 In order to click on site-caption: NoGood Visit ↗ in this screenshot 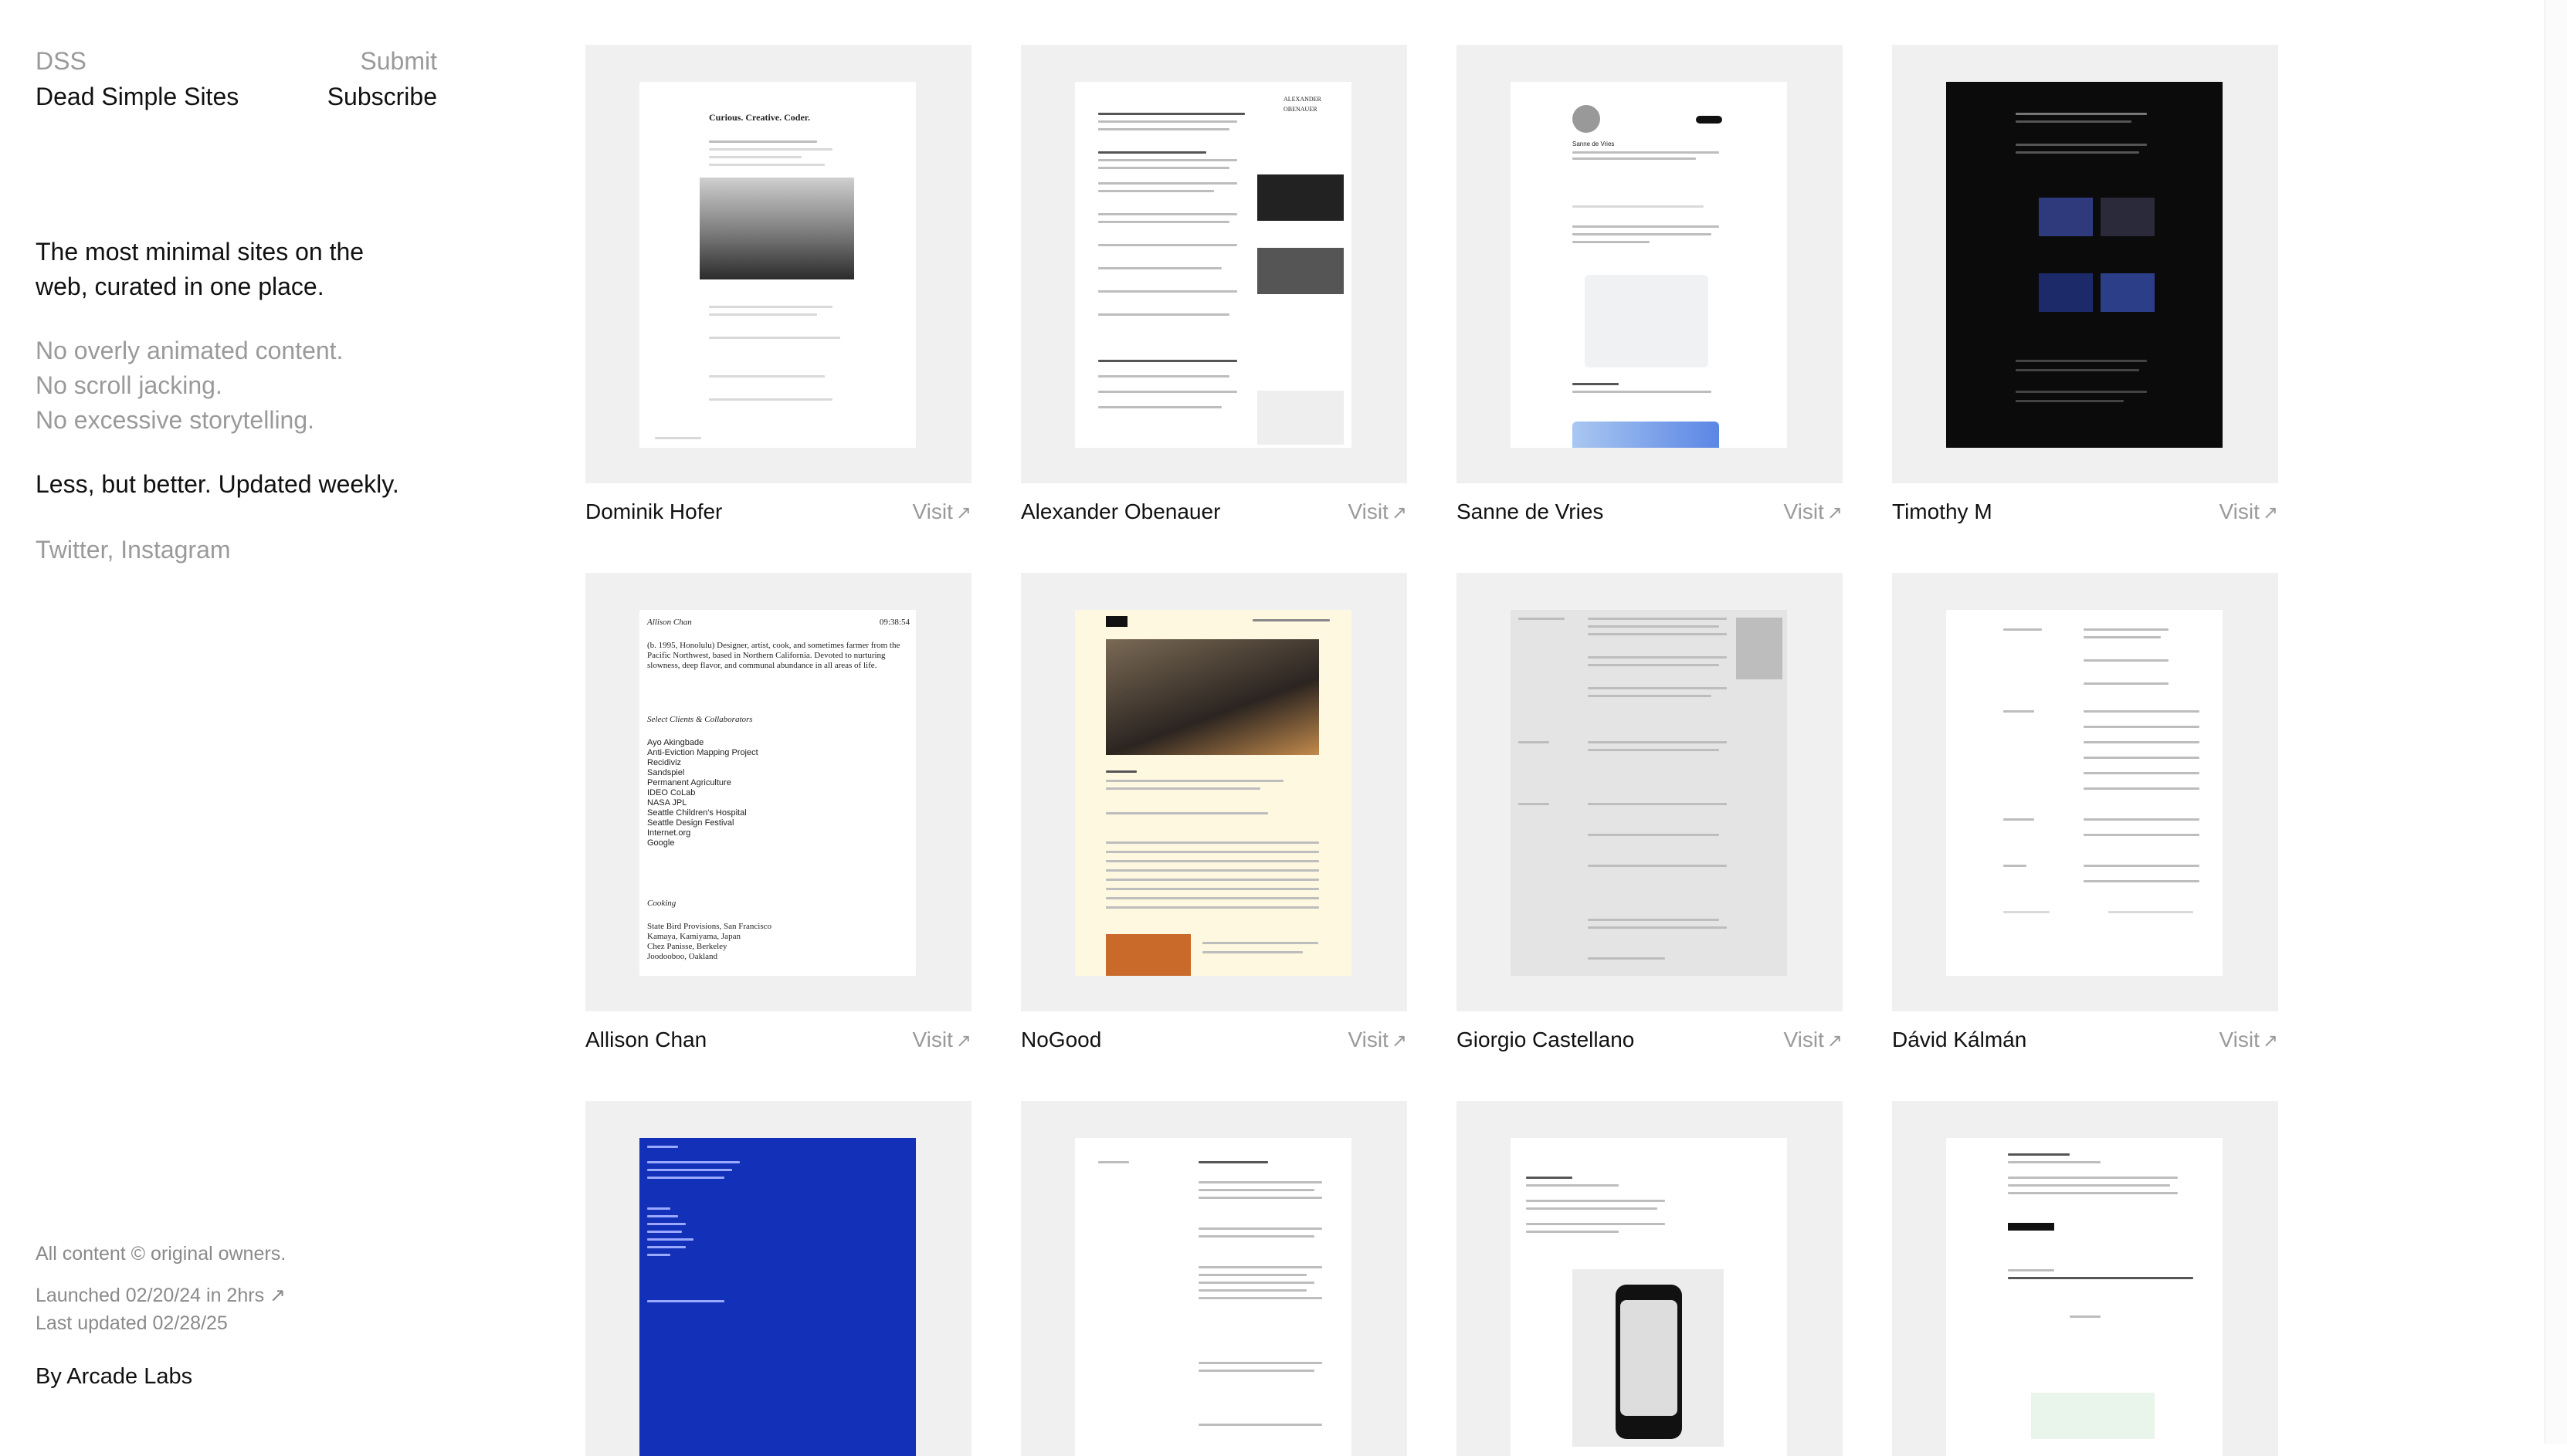, I will do `click(1214, 1040)`.